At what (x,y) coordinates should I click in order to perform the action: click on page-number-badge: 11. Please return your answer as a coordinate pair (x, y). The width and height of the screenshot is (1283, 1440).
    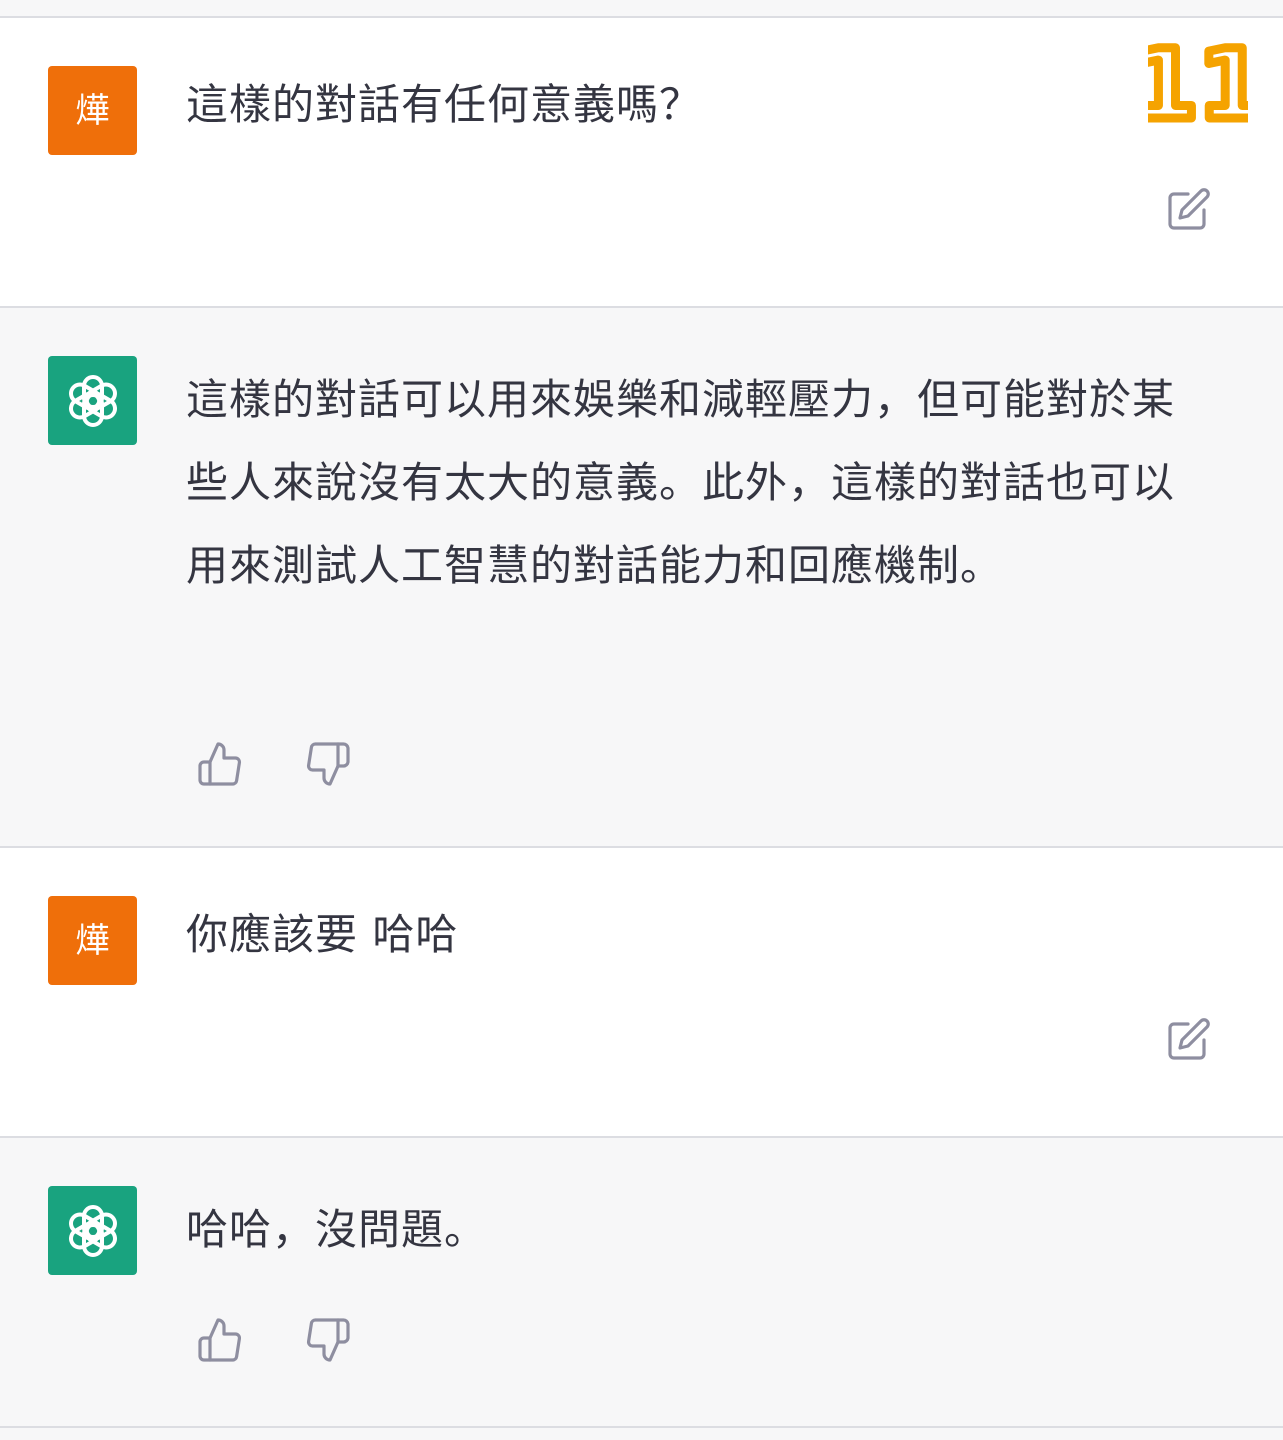
    Looking at the image, I should click on (1198, 80).